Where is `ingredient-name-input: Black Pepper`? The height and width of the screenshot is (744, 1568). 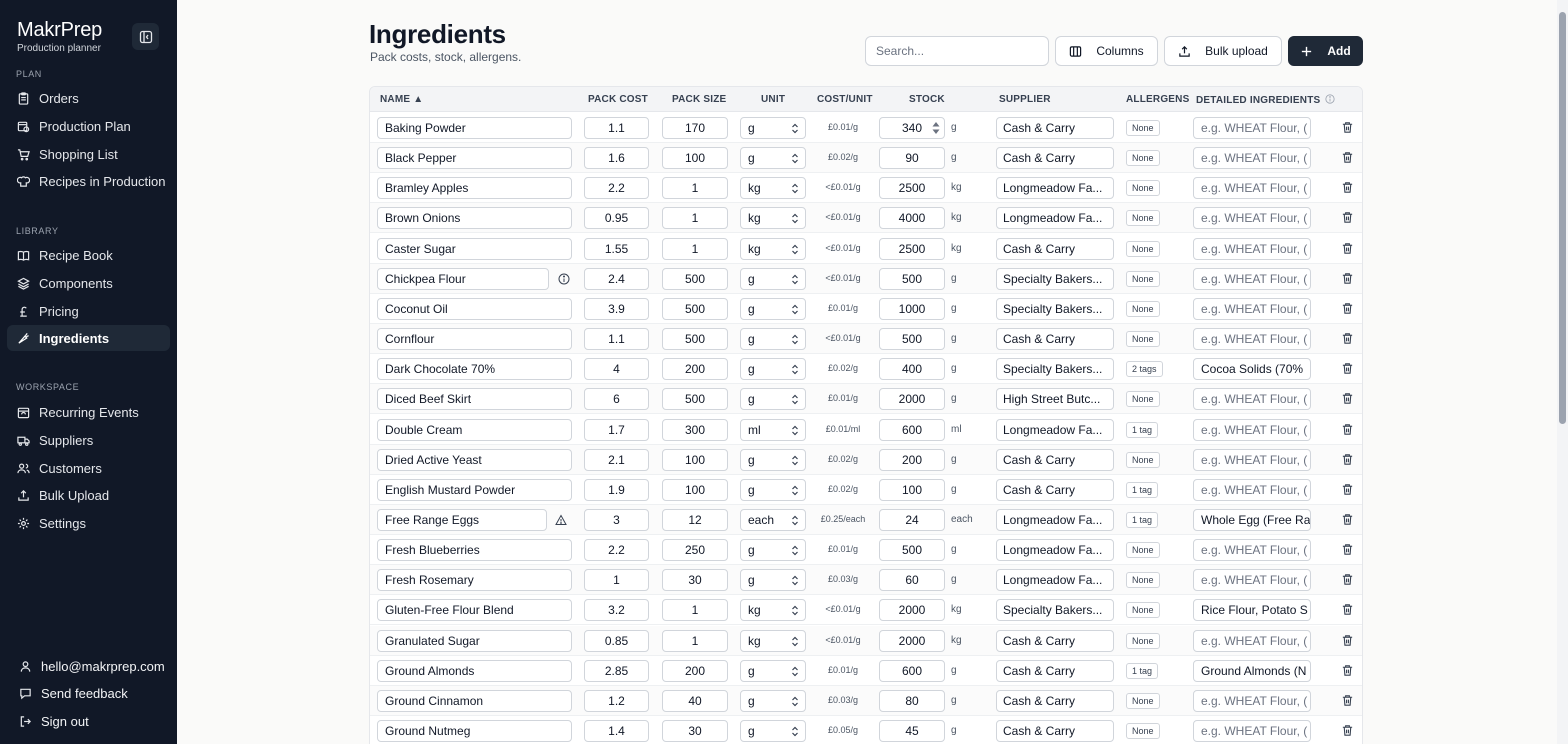 ingredient-name-input: Black Pepper is located at coordinates (474, 158).